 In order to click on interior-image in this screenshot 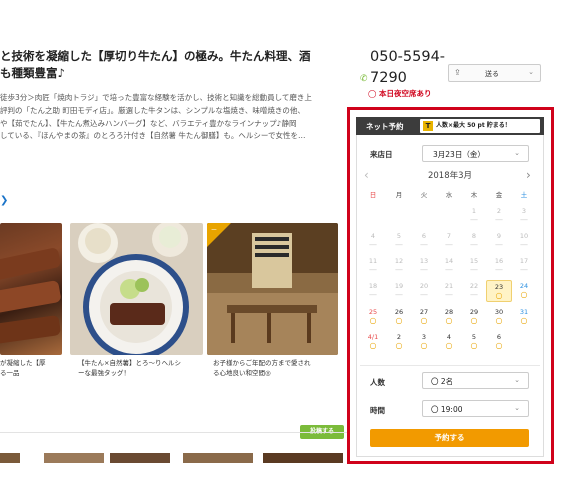, I will do `click(272, 289)`.